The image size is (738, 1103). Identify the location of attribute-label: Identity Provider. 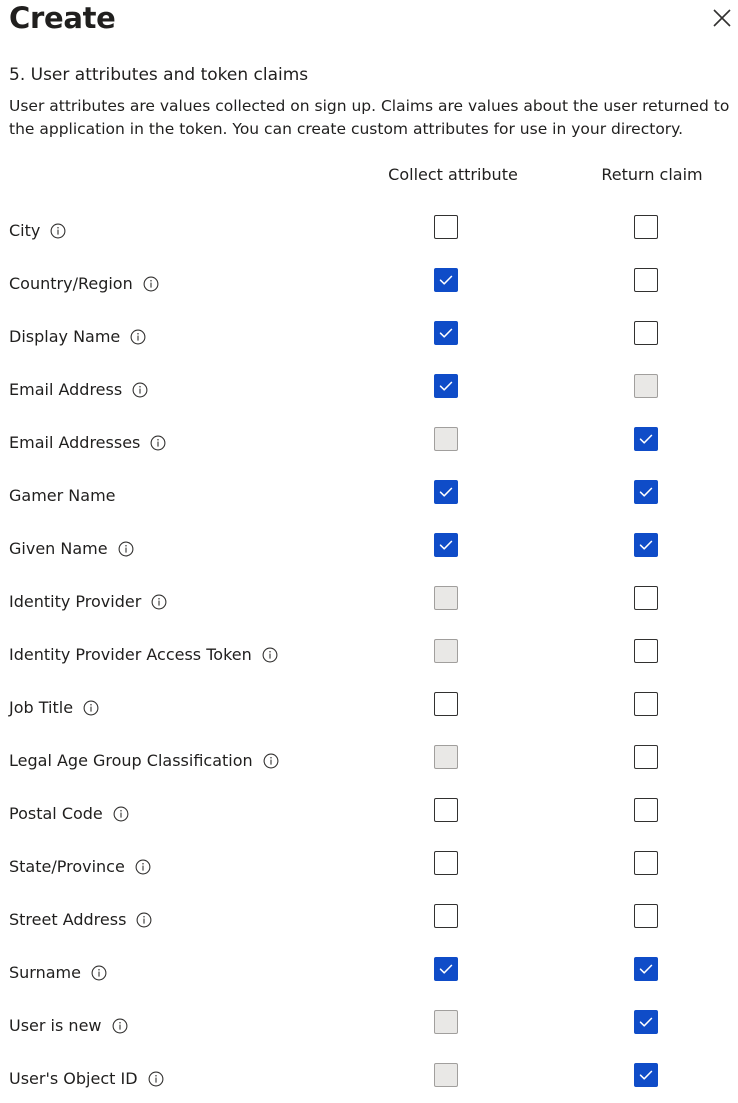
(88, 602).